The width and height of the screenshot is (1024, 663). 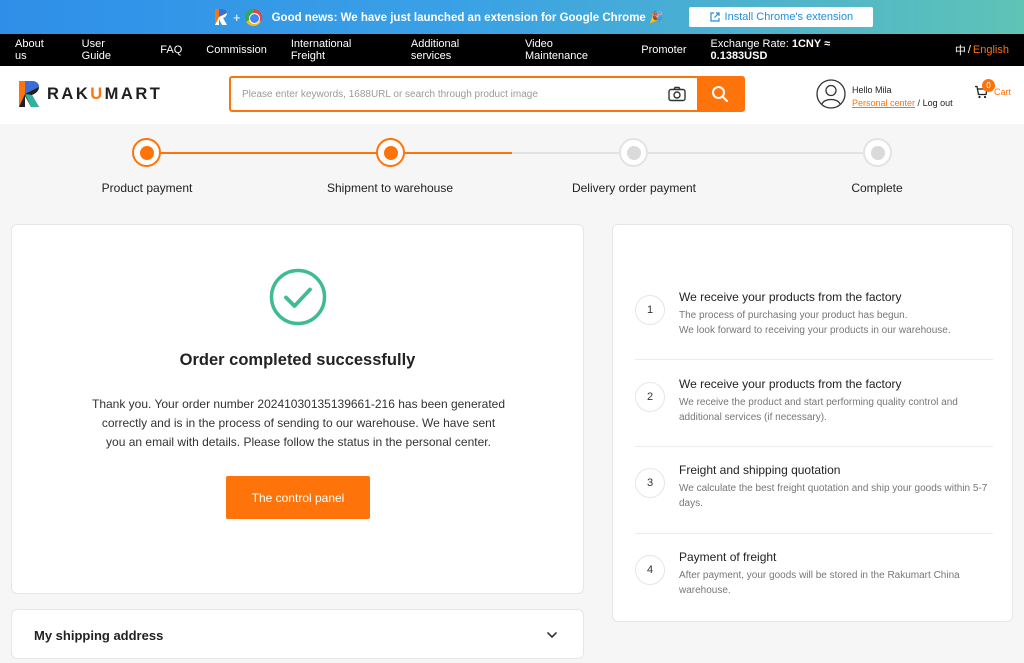 What do you see at coordinates (571, 50) in the screenshot?
I see `nav-video-maintenance: Video Maintenance` at bounding box center [571, 50].